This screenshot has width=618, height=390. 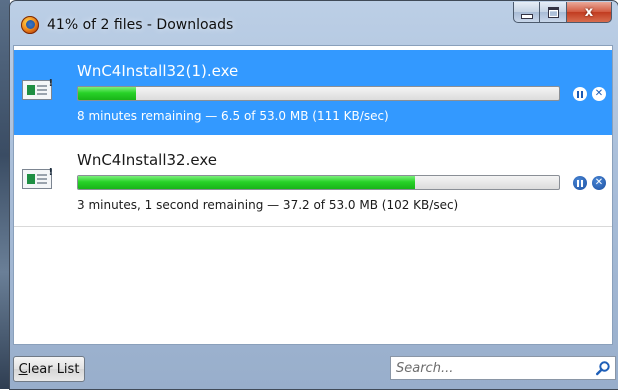 What do you see at coordinates (526, 16) in the screenshot?
I see `minimize-icon` at bounding box center [526, 16].